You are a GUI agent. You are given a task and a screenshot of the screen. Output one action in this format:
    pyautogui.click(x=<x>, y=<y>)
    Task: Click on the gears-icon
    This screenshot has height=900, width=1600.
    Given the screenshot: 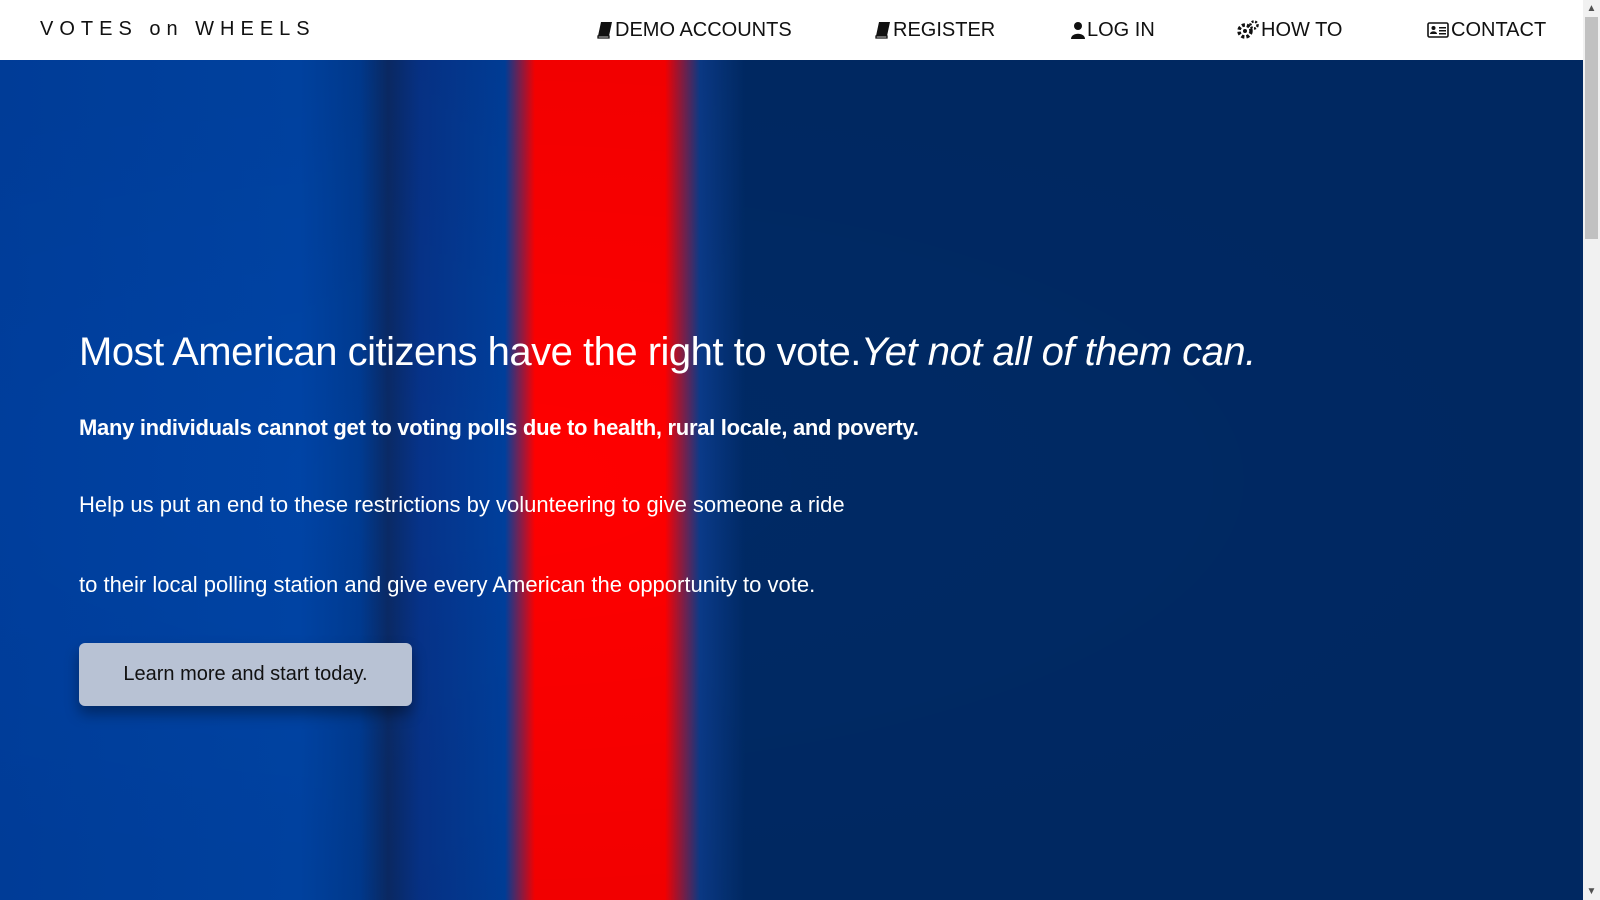 What is the action you would take?
    pyautogui.click(x=1248, y=30)
    